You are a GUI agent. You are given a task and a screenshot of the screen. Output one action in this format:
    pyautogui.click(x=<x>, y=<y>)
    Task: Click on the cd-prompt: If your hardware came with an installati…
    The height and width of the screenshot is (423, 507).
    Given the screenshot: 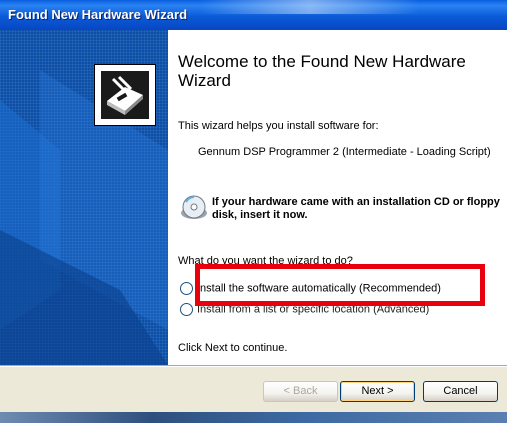 What is the action you would take?
    pyautogui.click(x=356, y=208)
    